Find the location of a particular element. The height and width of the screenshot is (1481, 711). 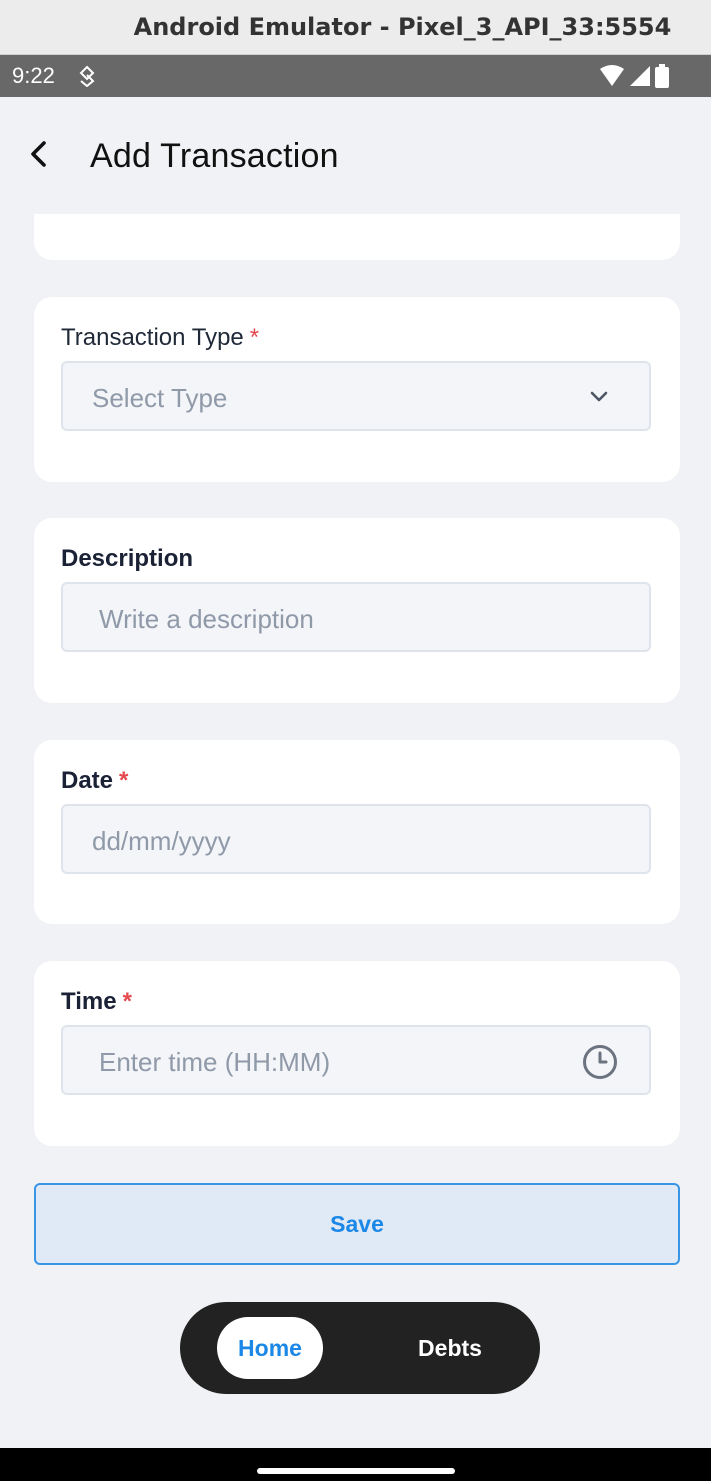

cell-signal-icon is located at coordinates (640, 76).